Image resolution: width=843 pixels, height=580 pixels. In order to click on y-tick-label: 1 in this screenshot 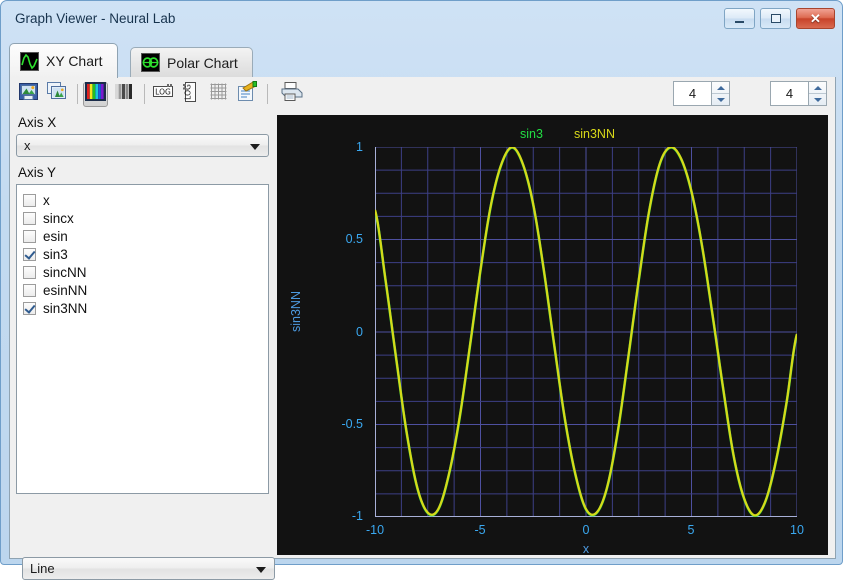, I will do `click(359, 147)`.